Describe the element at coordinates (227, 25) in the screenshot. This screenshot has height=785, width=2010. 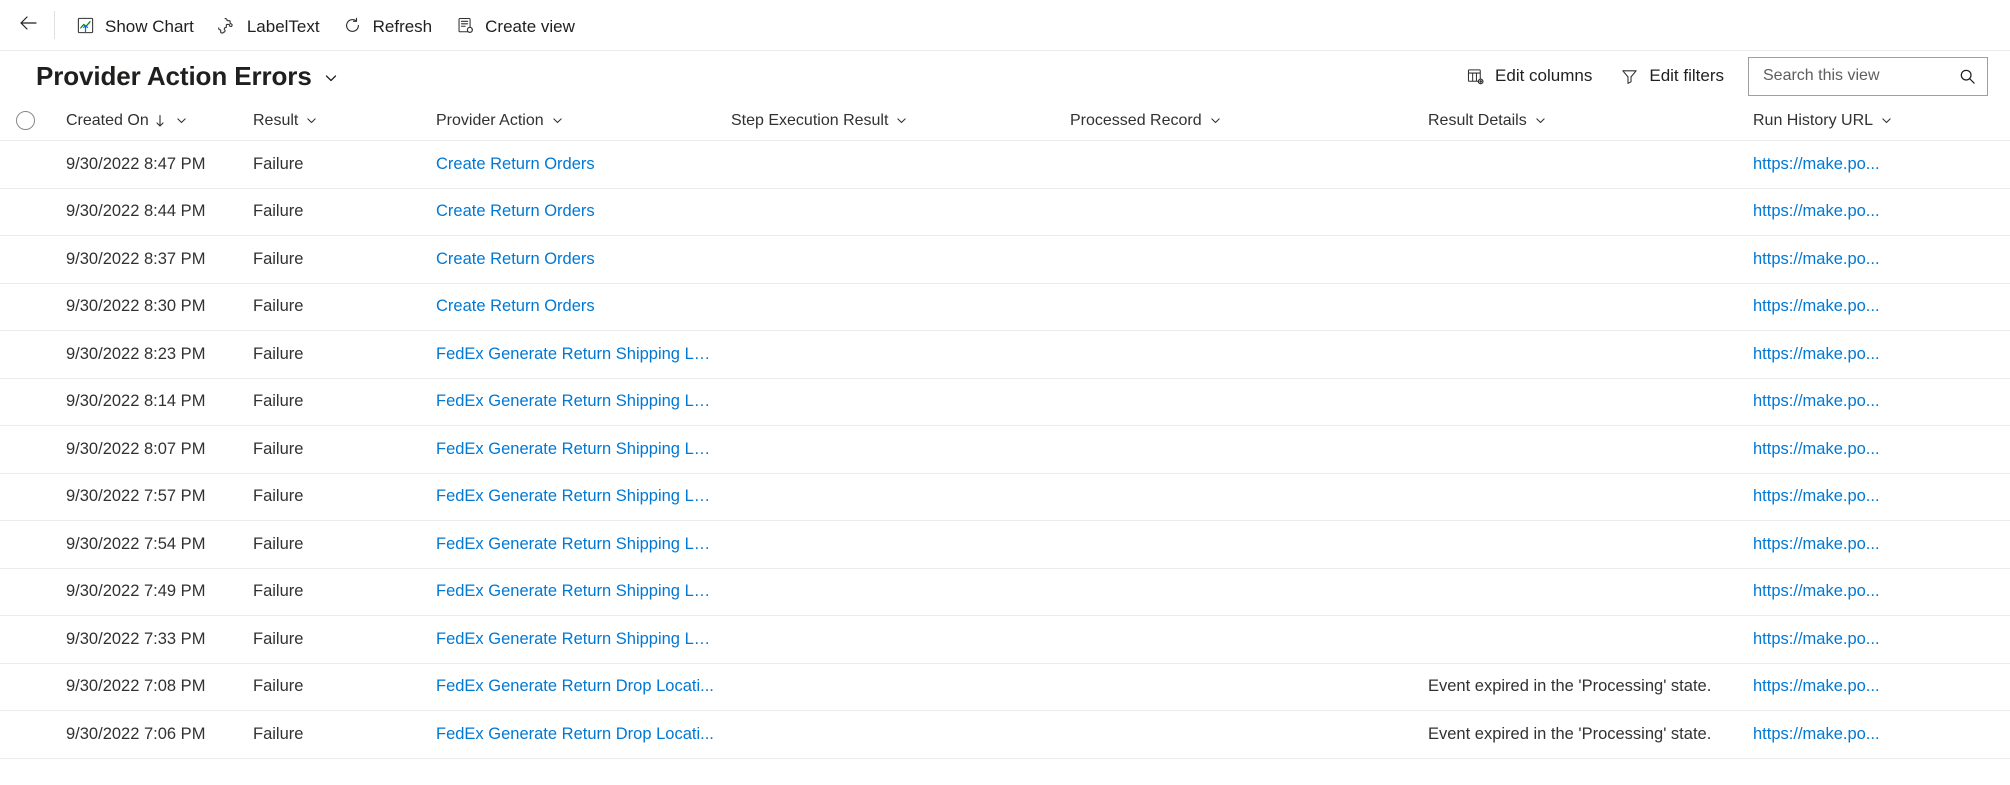
I see `puzzle-icon` at that location.